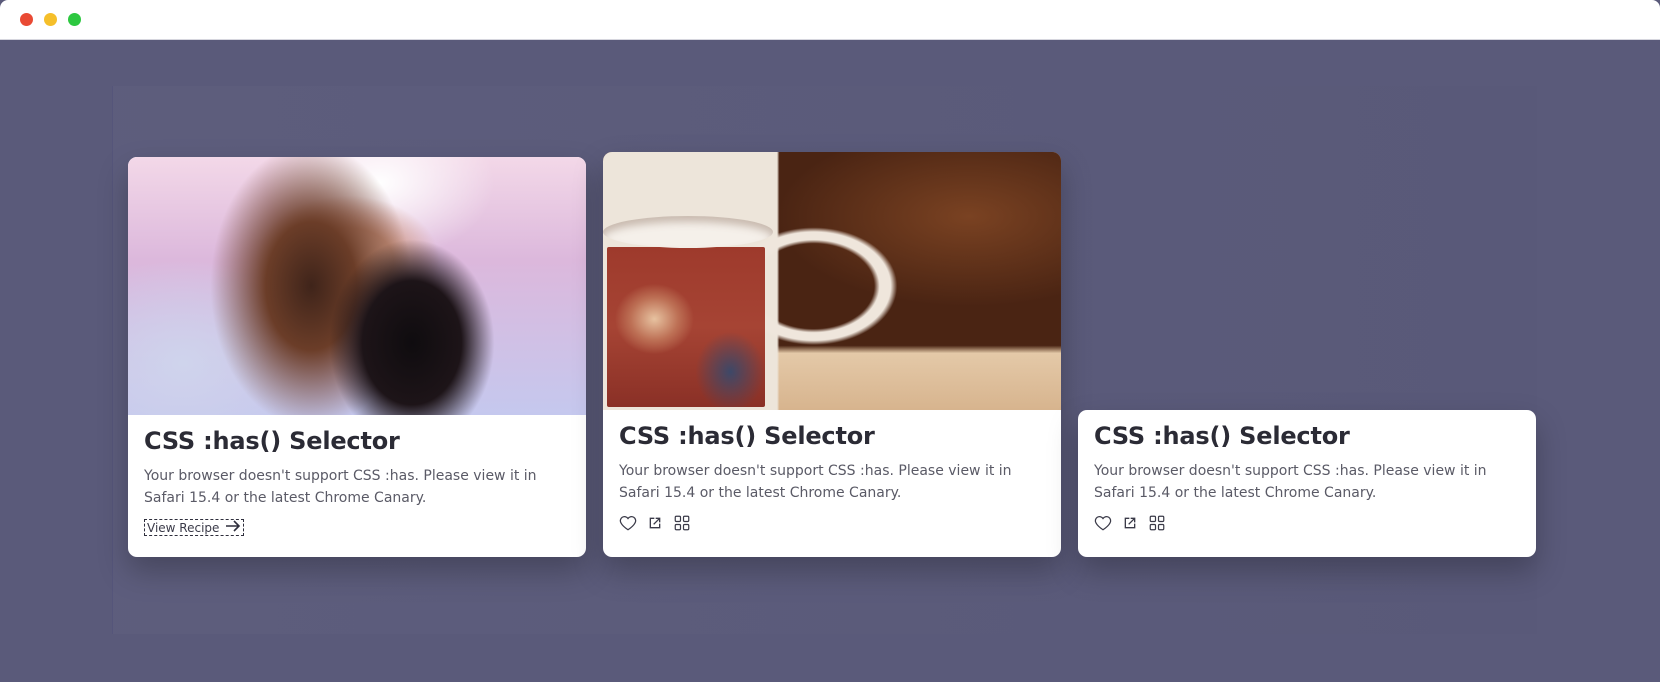 Image resolution: width=1660 pixels, height=682 pixels. I want to click on view-recipe-label: View Recipe, so click(183, 527).